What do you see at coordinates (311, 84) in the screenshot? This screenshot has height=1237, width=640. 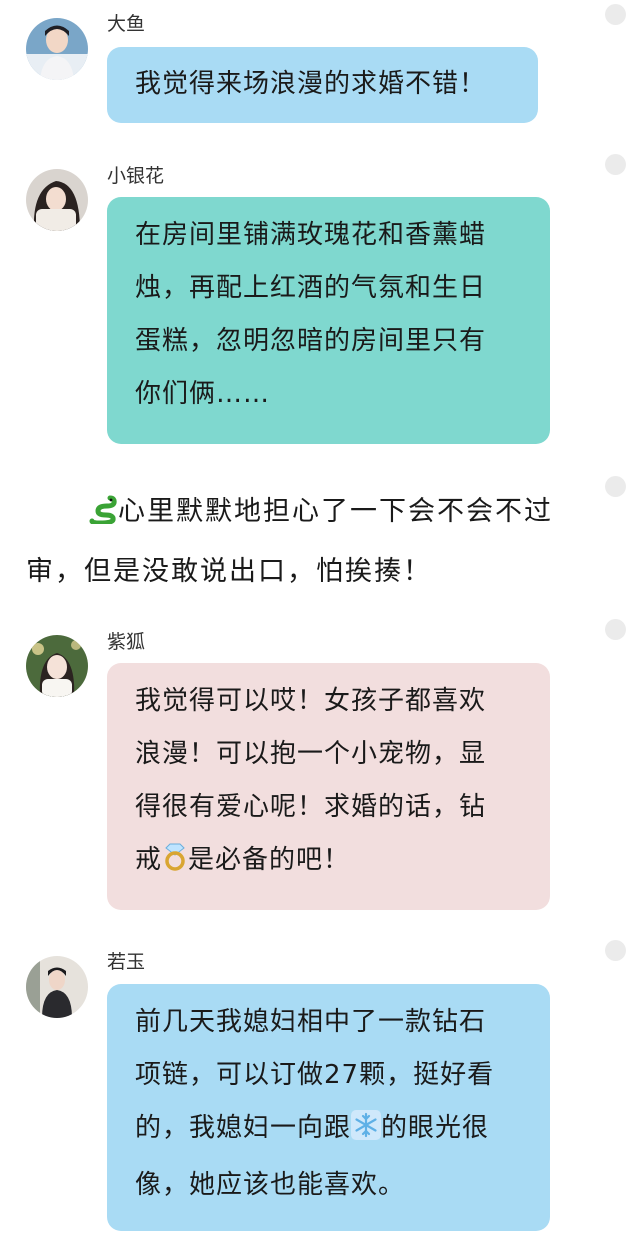 I see `message-text: 我觉得来场浪漫的求婚不错！` at bounding box center [311, 84].